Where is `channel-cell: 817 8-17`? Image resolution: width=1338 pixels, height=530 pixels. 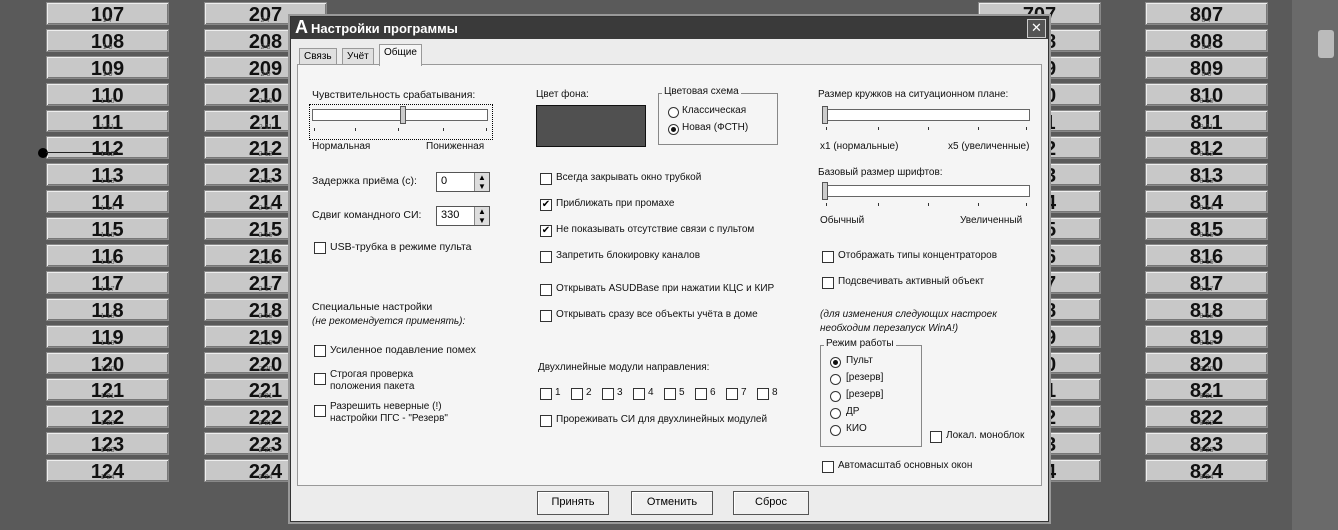
channel-cell: 817 8-17 is located at coordinates (1206, 282).